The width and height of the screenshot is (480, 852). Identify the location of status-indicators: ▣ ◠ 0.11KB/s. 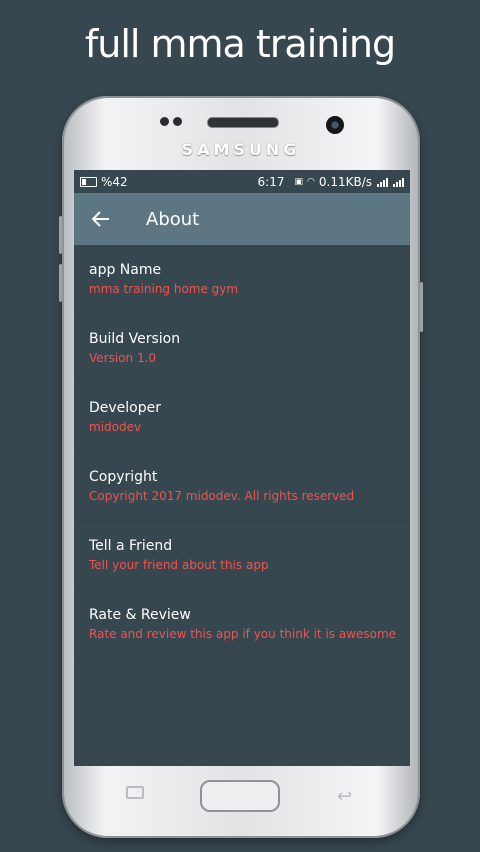
(349, 181).